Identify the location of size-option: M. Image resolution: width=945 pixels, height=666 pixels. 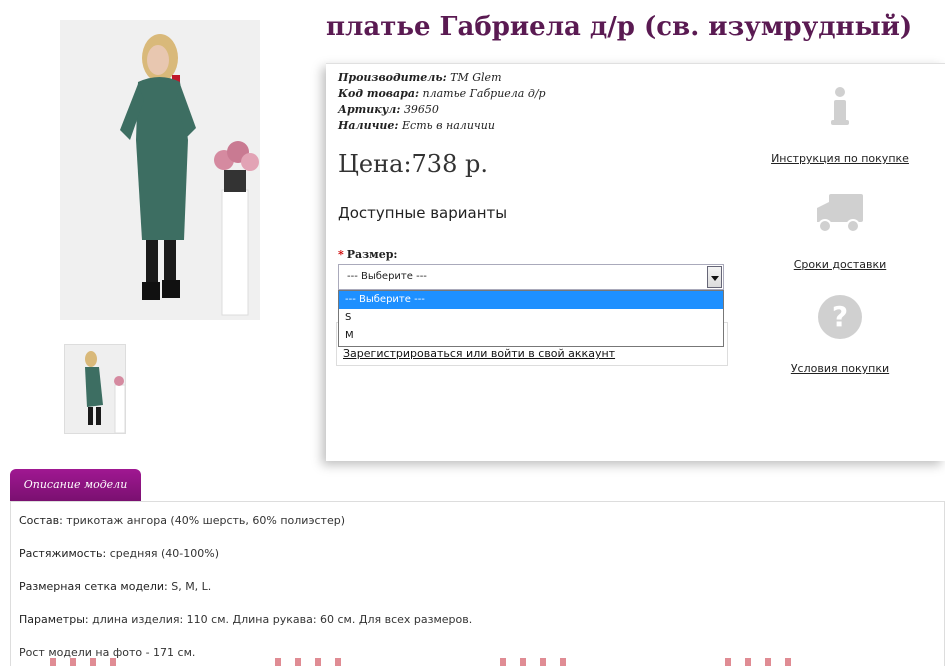
(531, 336).